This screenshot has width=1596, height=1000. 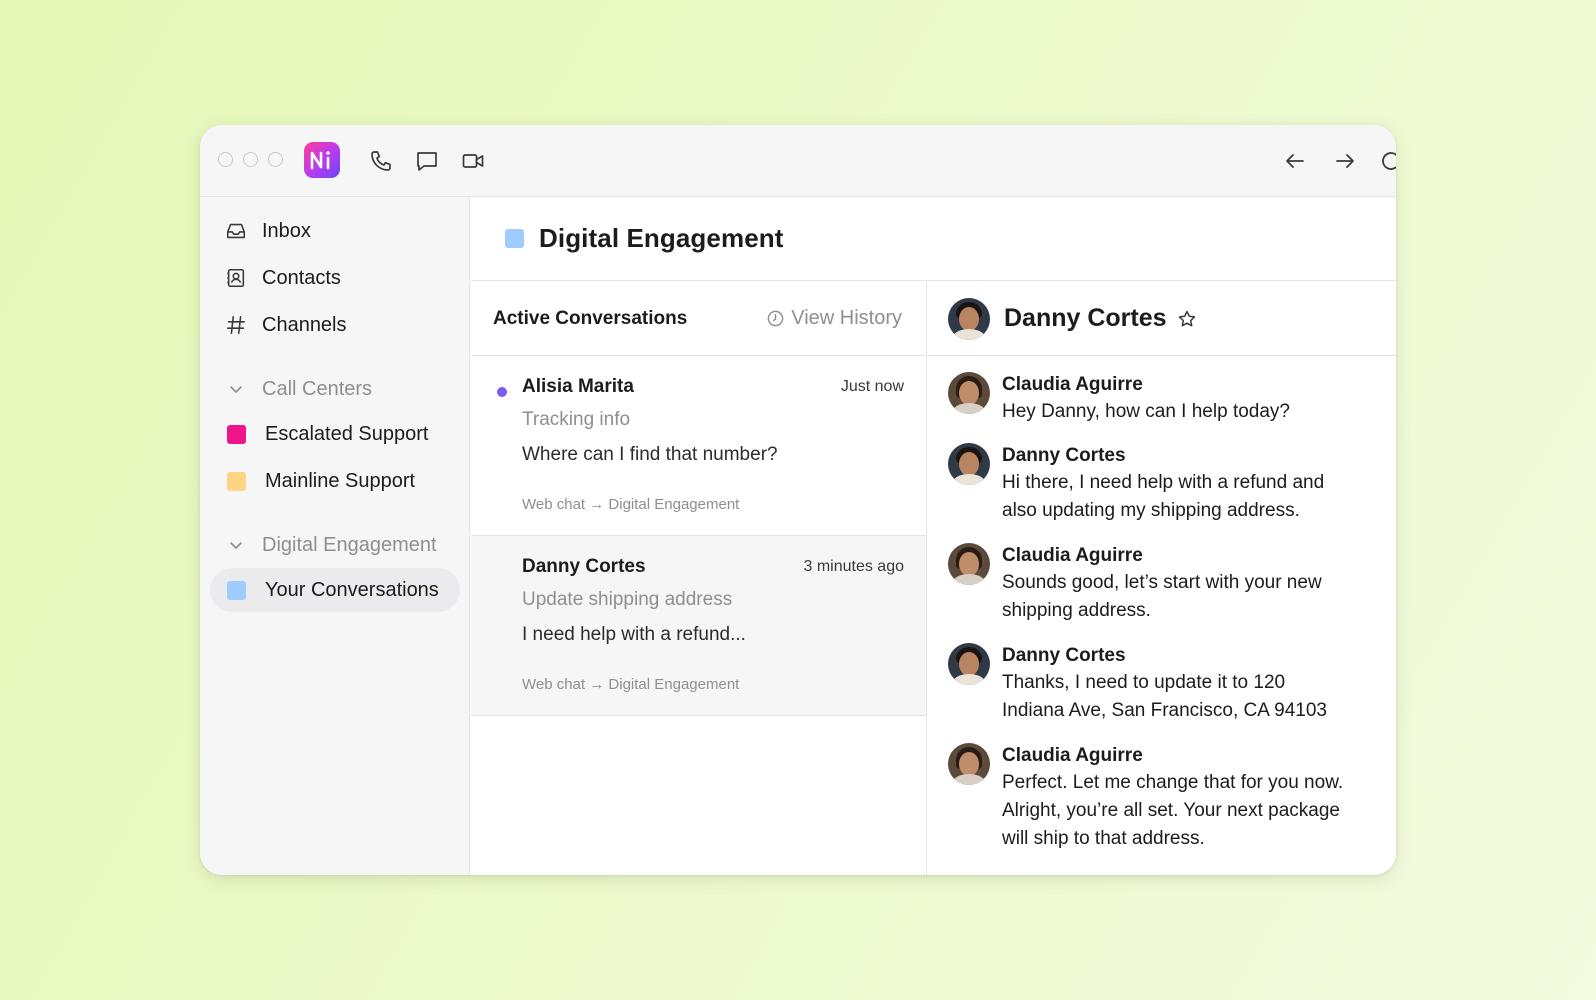 What do you see at coordinates (236, 231) in the screenshot?
I see `inbox-icon` at bounding box center [236, 231].